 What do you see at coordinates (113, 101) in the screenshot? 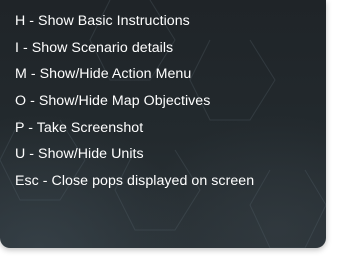
I see `shortcut-map-objectives: O - Show/Hide Map Objectives` at bounding box center [113, 101].